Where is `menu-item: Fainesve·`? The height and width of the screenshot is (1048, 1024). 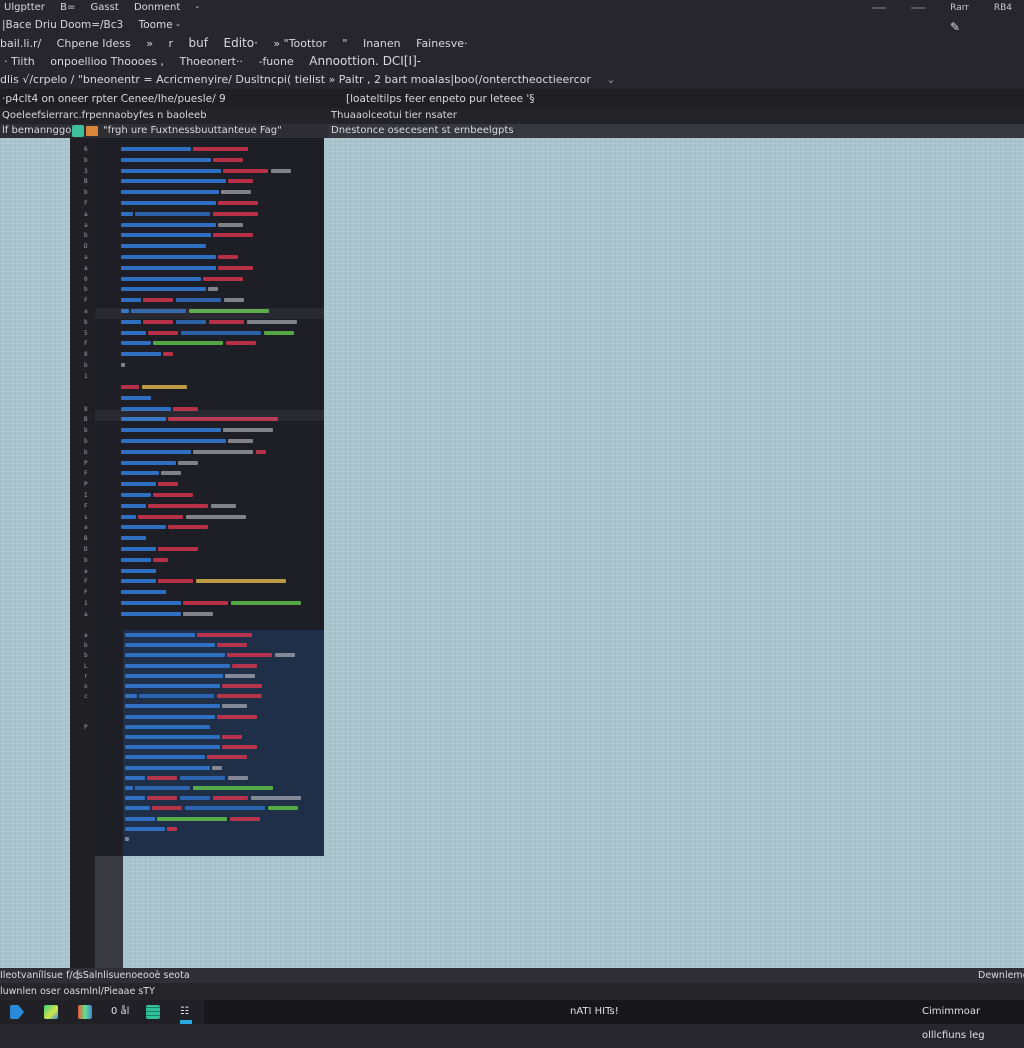 menu-item: Fainesve· is located at coordinates (441, 44).